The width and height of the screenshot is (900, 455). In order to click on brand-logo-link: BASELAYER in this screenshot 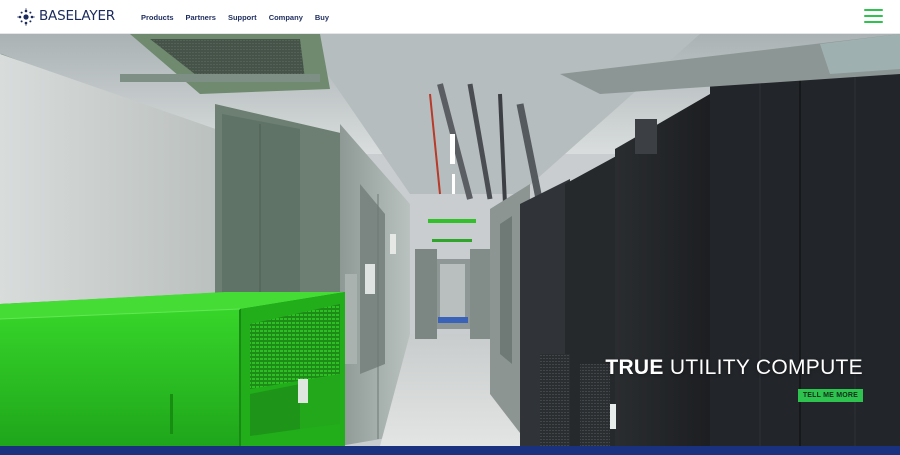, I will do `click(66, 16)`.